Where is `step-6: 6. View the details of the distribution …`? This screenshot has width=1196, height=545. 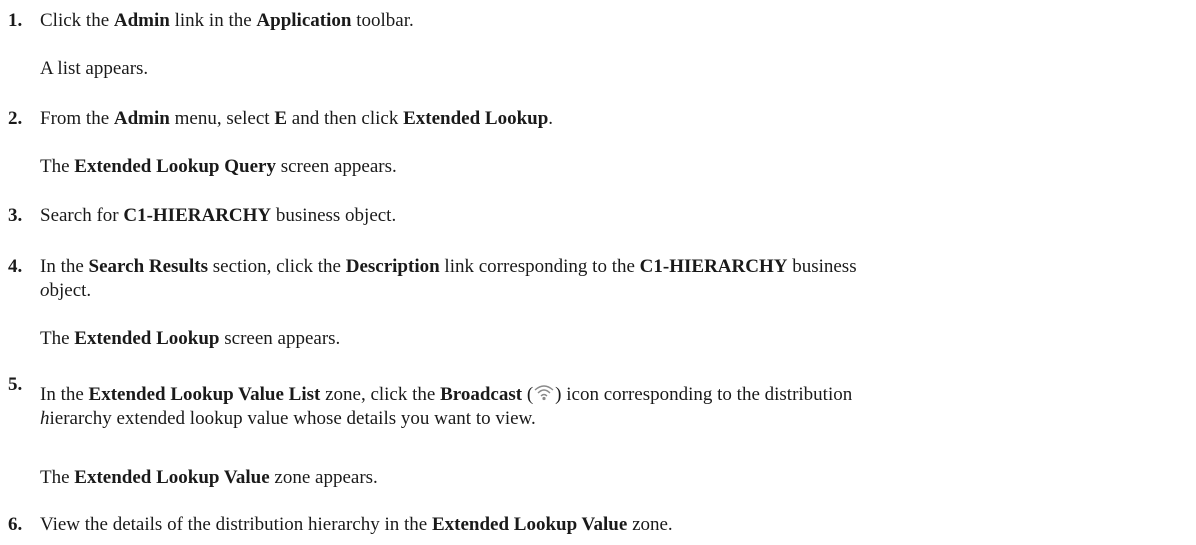
step-6: 6. View the details of the distribution … is located at coordinates (600, 525).